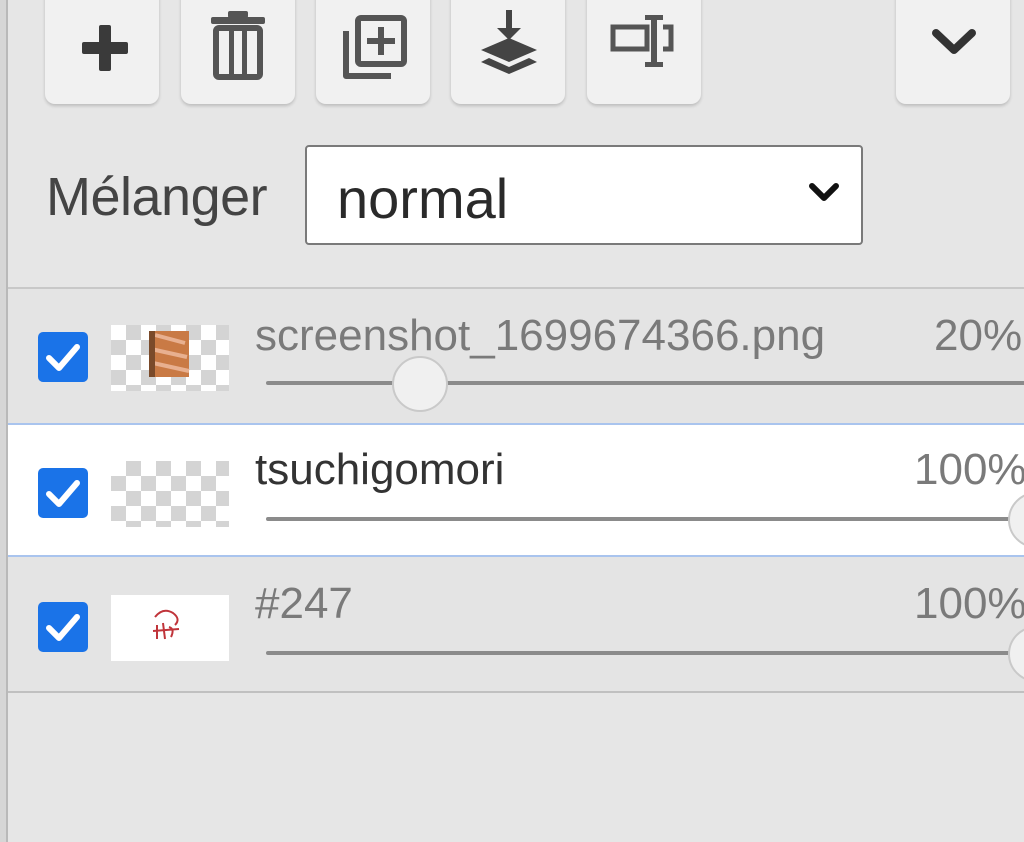  What do you see at coordinates (540, 336) in the screenshot?
I see `layer-name: screenshot_1699674366.png` at bounding box center [540, 336].